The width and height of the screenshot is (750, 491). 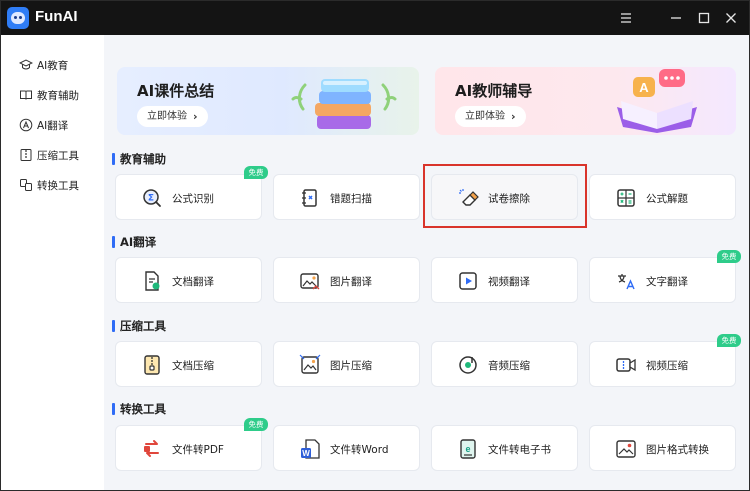 What do you see at coordinates (585, 101) in the screenshot?
I see `banner-ai-teacher: AI教师辅导 立即体验 › A` at bounding box center [585, 101].